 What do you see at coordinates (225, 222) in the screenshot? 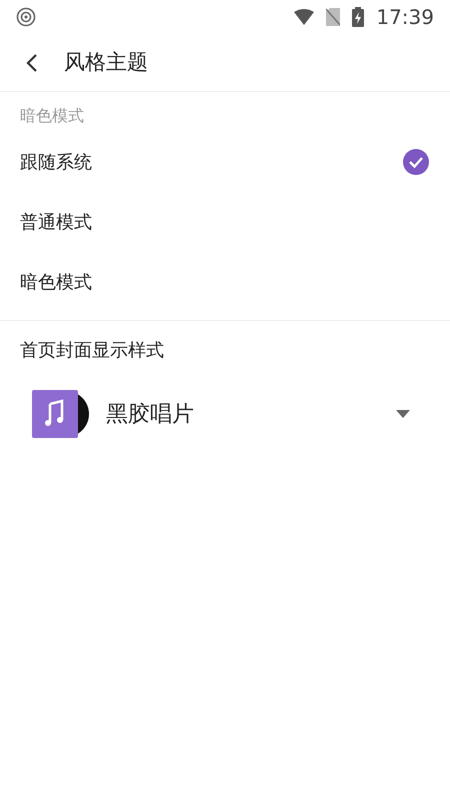
I see `theme-option: 普通模式` at bounding box center [225, 222].